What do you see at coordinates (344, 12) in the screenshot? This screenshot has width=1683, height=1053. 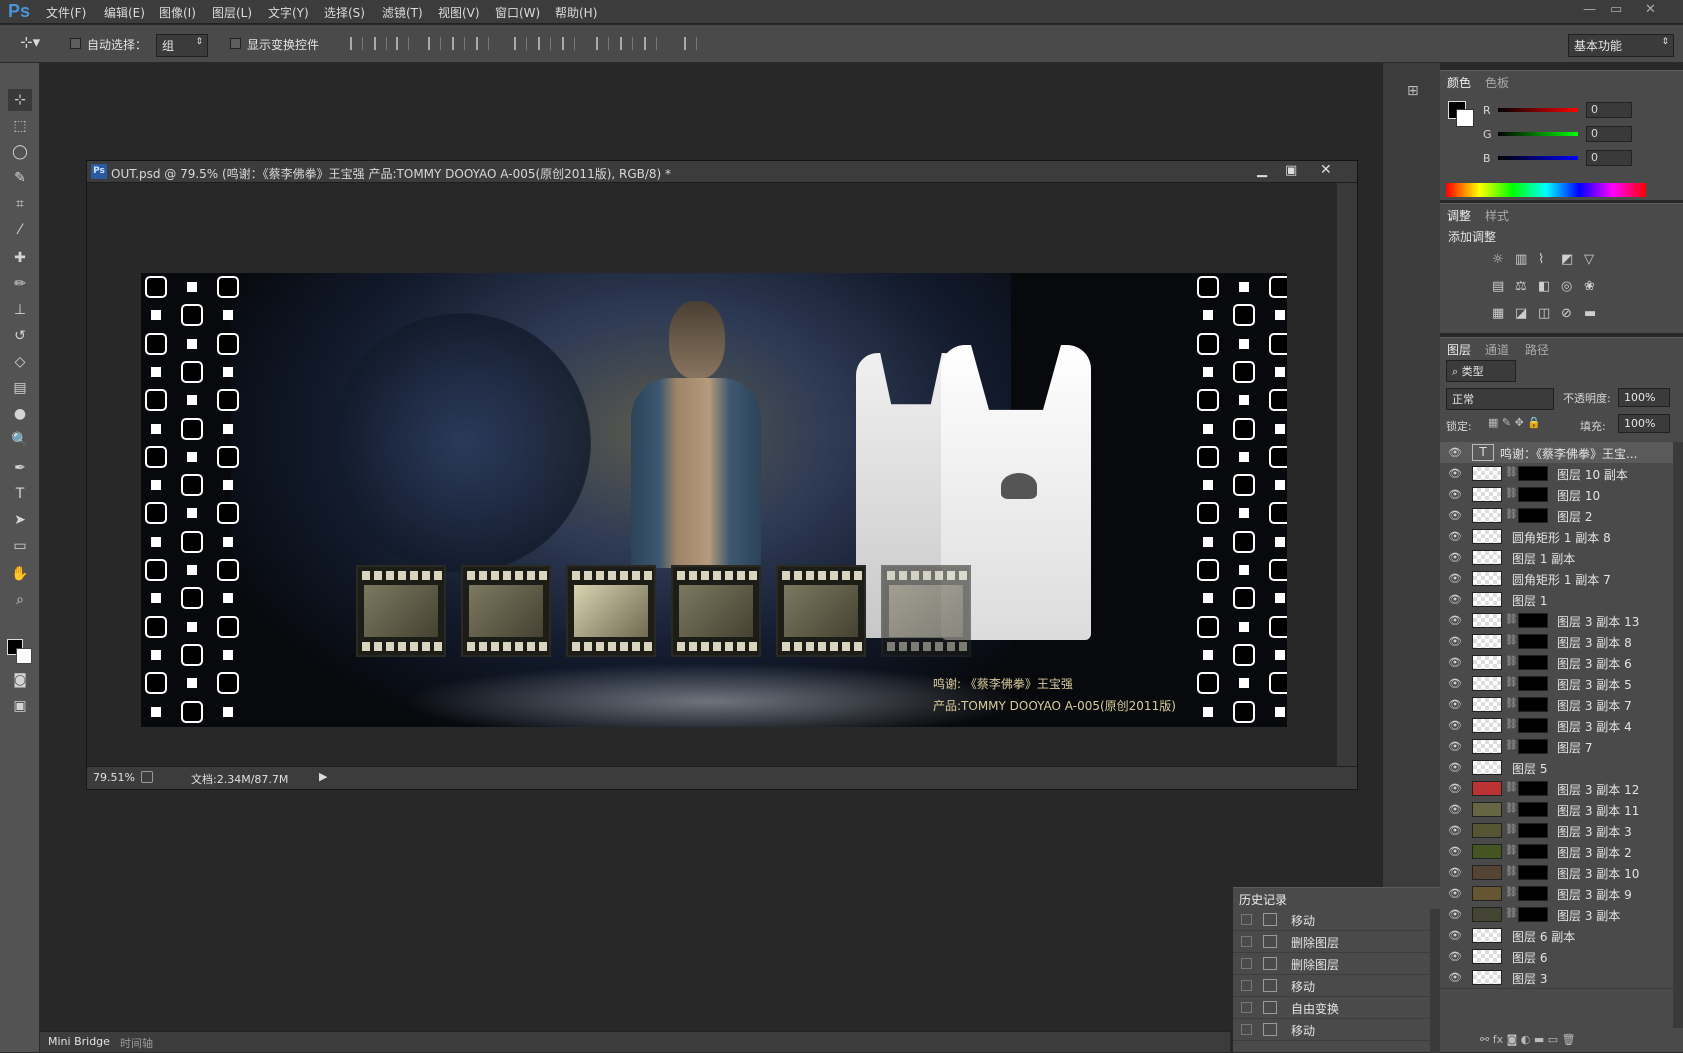 I see `menu-item: 选择(S)` at bounding box center [344, 12].